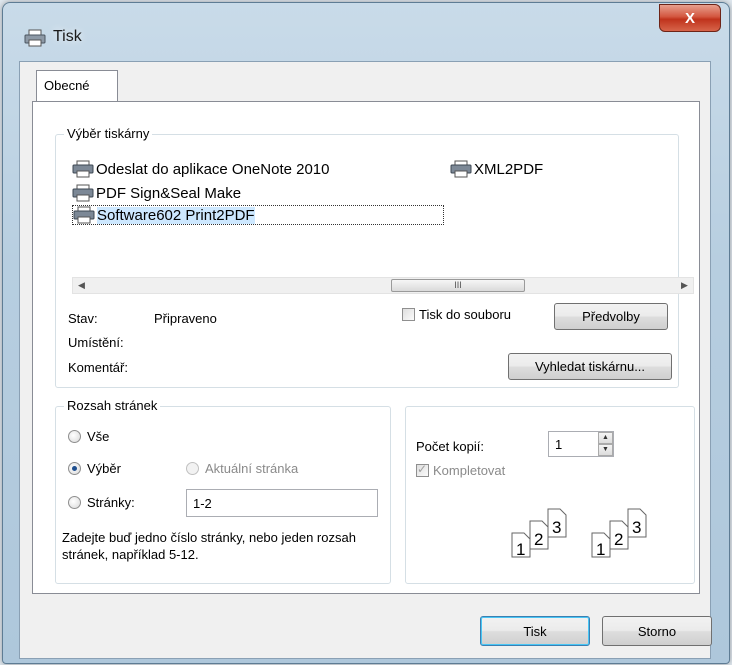  What do you see at coordinates (605, 450) in the screenshot?
I see `copies-spin-down-icon: ▼` at bounding box center [605, 450].